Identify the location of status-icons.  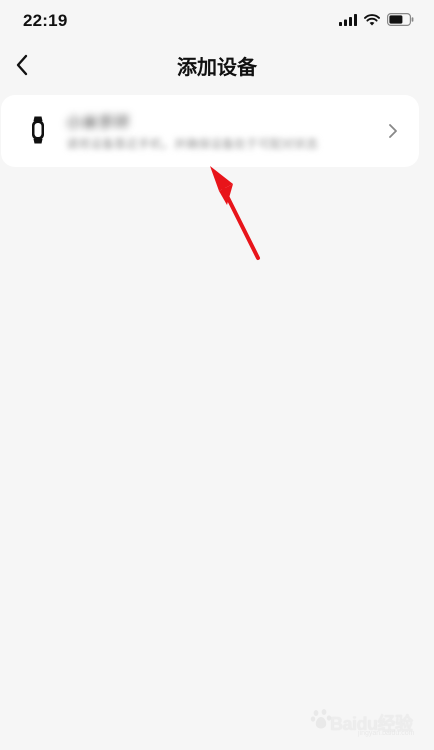
(376, 19).